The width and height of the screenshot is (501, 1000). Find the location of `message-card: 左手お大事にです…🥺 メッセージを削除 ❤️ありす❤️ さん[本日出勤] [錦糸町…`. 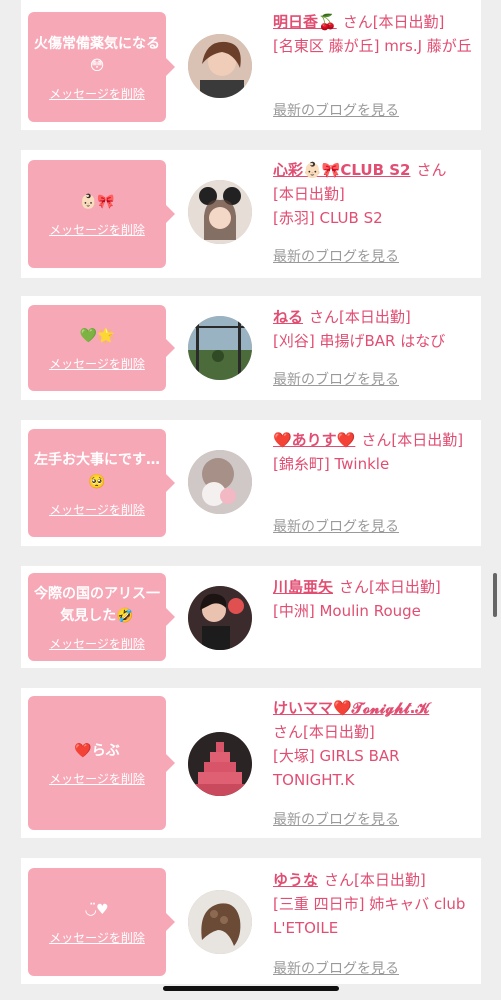

message-card: 左手お大事にです…🥺 メッセージを削除 ❤️ありす❤️ さん[本日出勤] [錦糸町… is located at coordinates (251, 483).